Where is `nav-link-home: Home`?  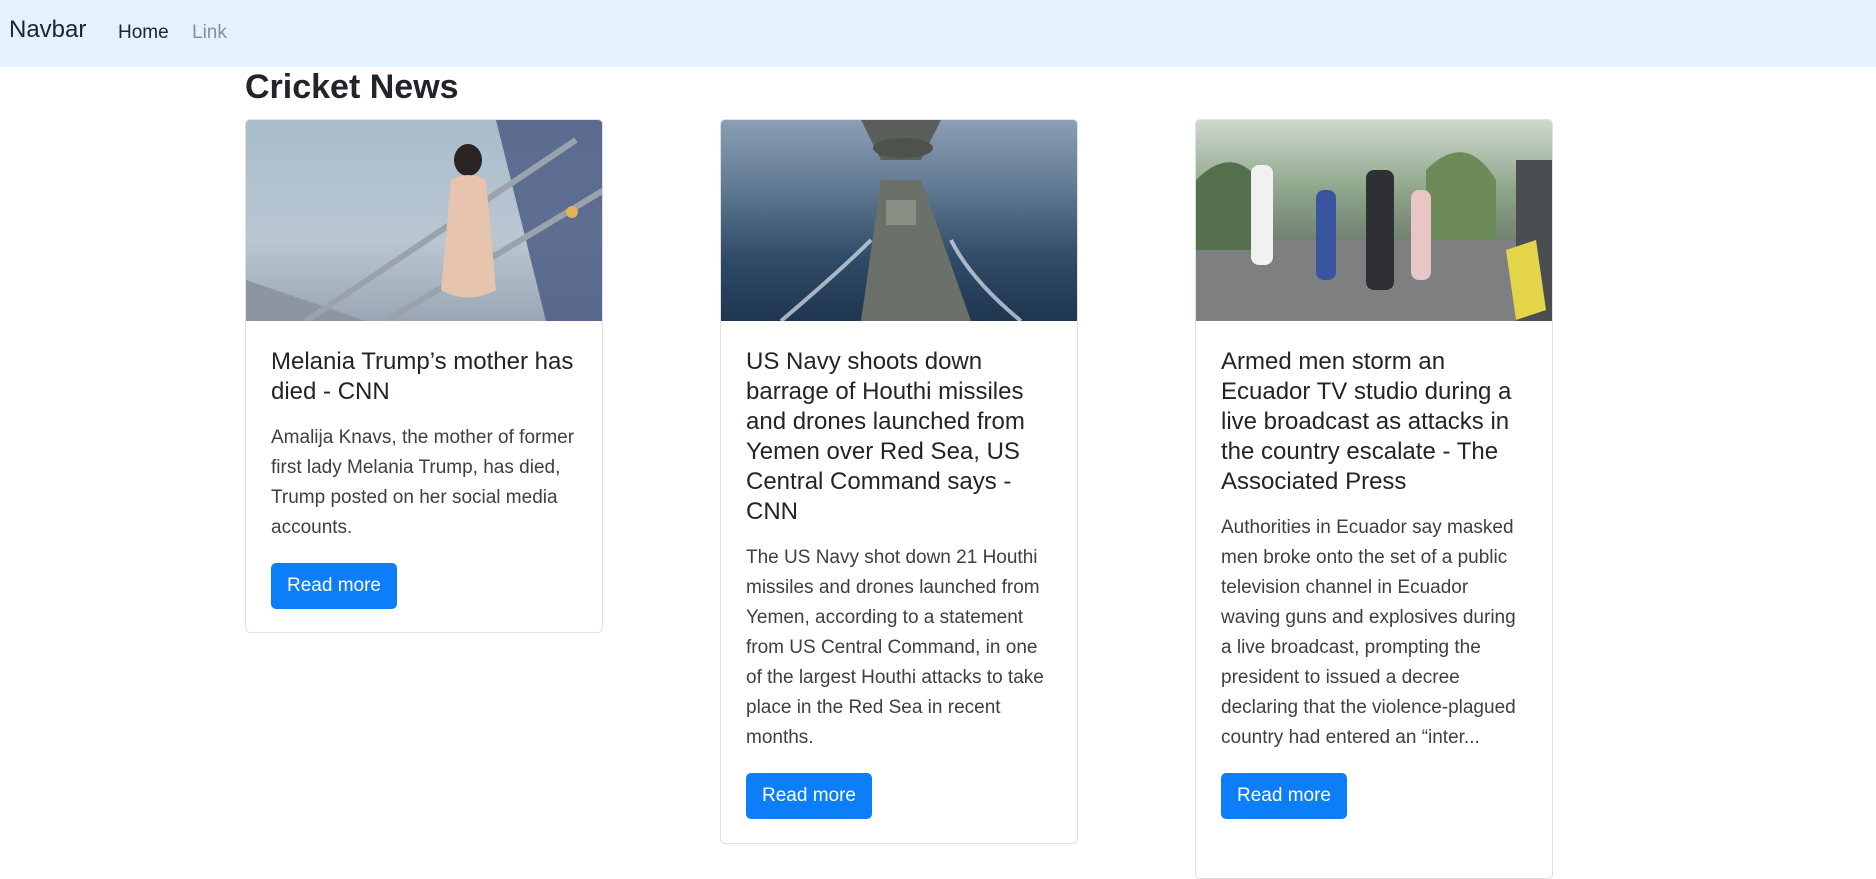
nav-link-home: Home is located at coordinates (143, 33).